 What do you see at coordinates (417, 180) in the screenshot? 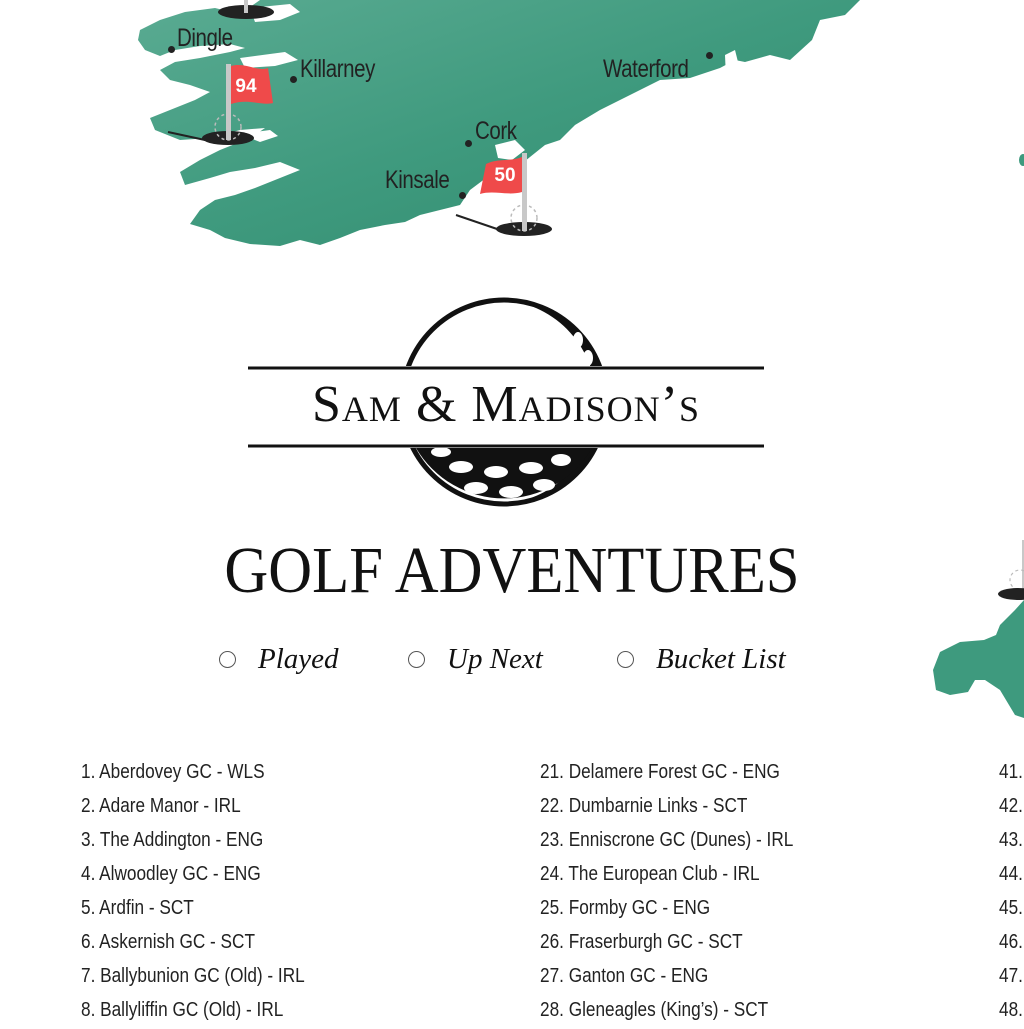
I see `city-label-kinsale: Kinsale` at bounding box center [417, 180].